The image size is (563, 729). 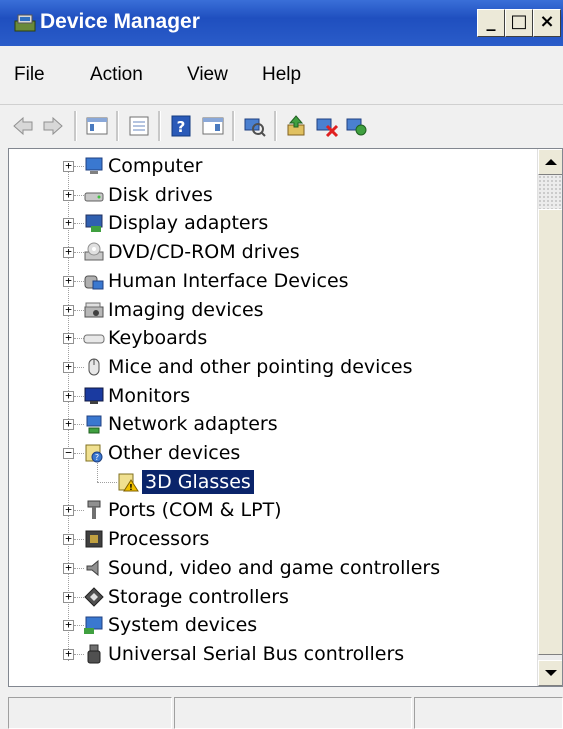 I want to click on maximize-button: □, so click(x=519, y=23).